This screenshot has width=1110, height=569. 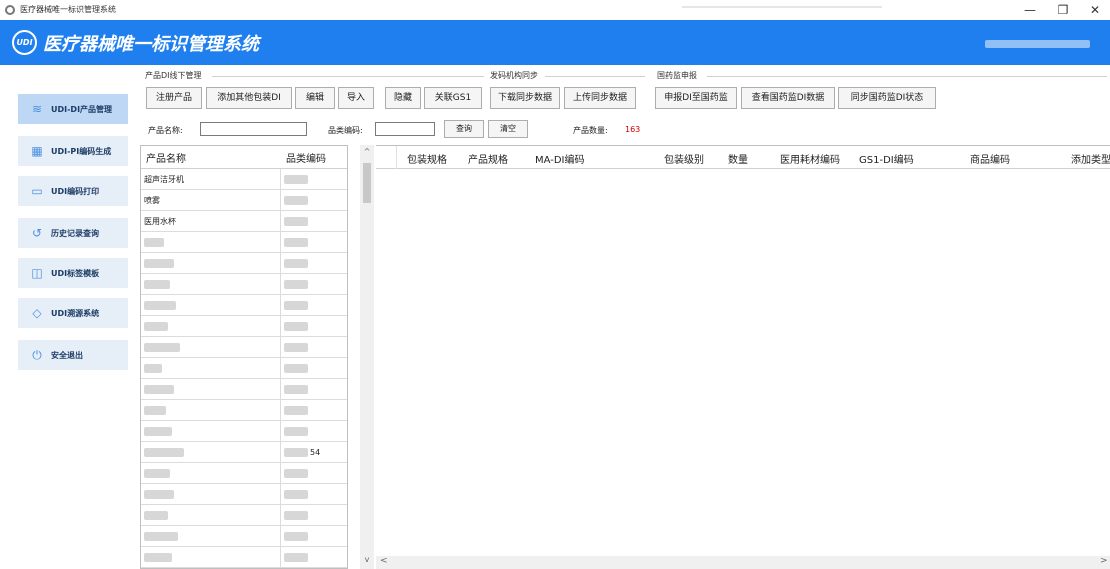 What do you see at coordinates (1063, 10) in the screenshot?
I see `maximize-button: ❐` at bounding box center [1063, 10].